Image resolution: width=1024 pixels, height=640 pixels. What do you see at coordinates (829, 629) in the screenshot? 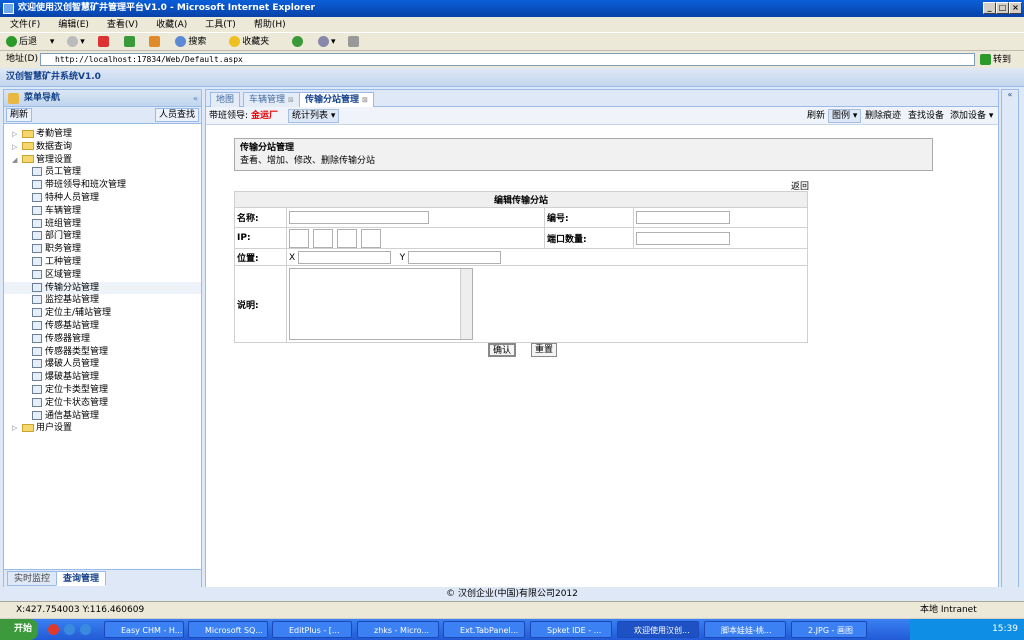
I see `taskbar-item: 2.JPG - 画图` at bounding box center [829, 629].